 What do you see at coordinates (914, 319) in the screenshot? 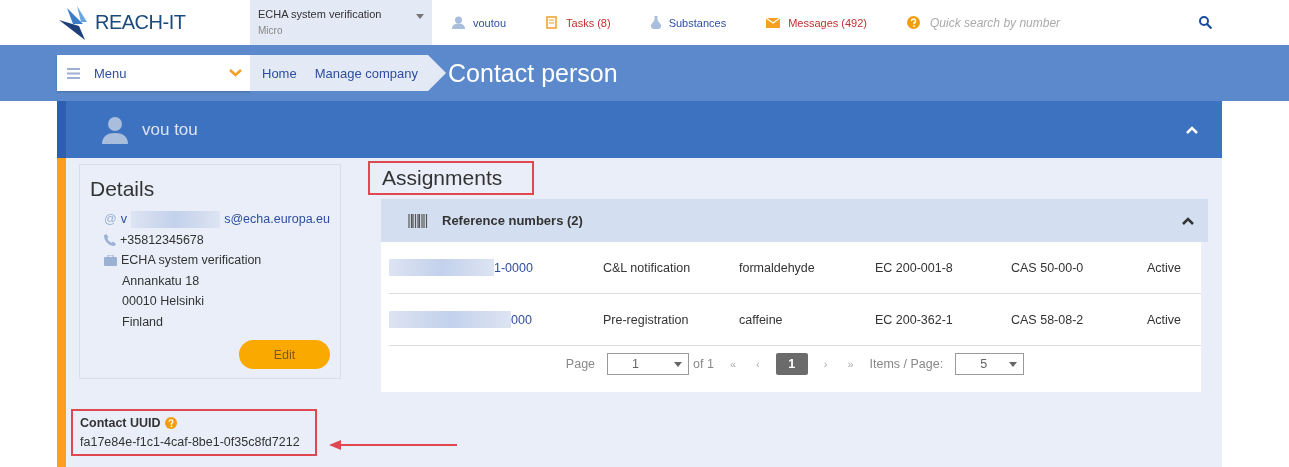
I see `table-cell-text: EC 200-362-1` at bounding box center [914, 319].